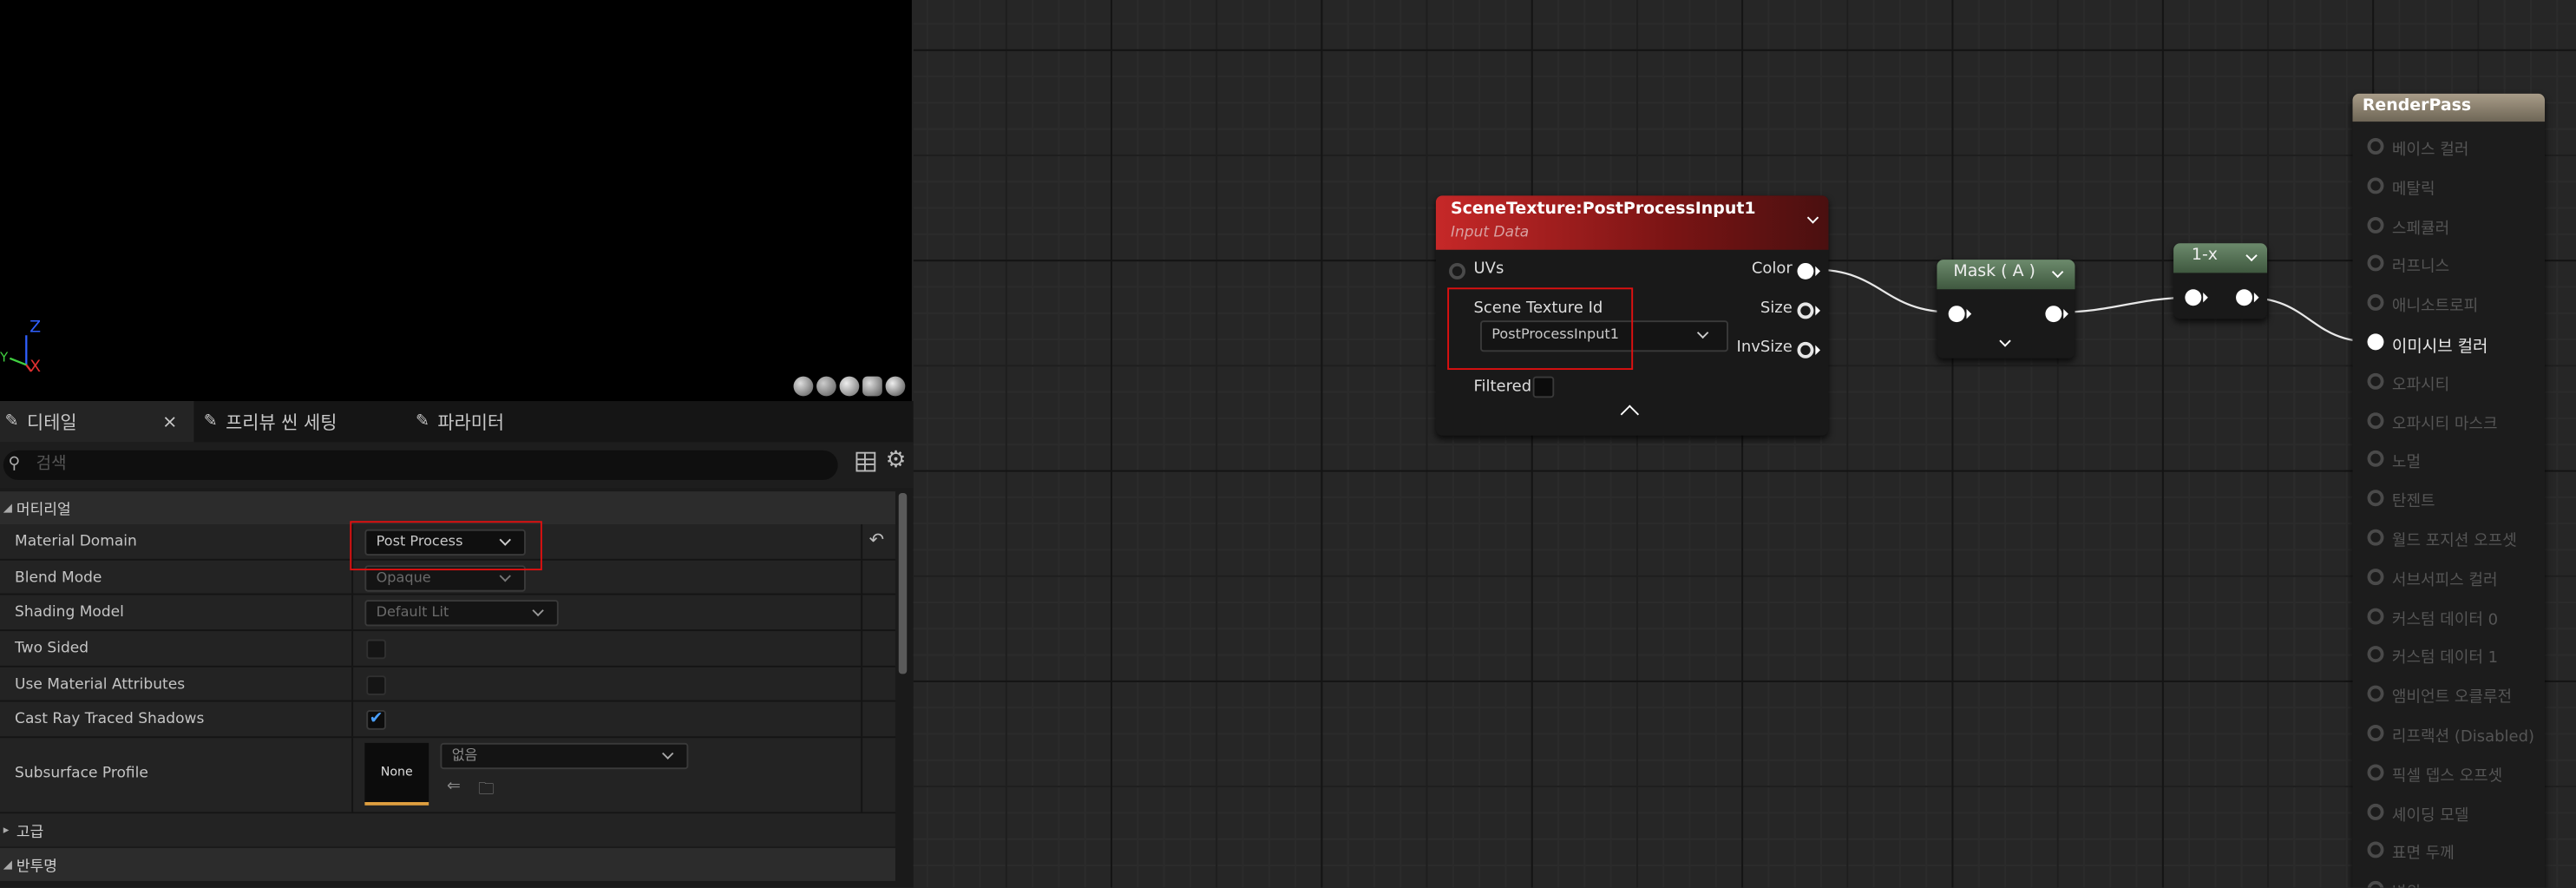  I want to click on subsurface-profile-dropdown: 없음, so click(564, 756).